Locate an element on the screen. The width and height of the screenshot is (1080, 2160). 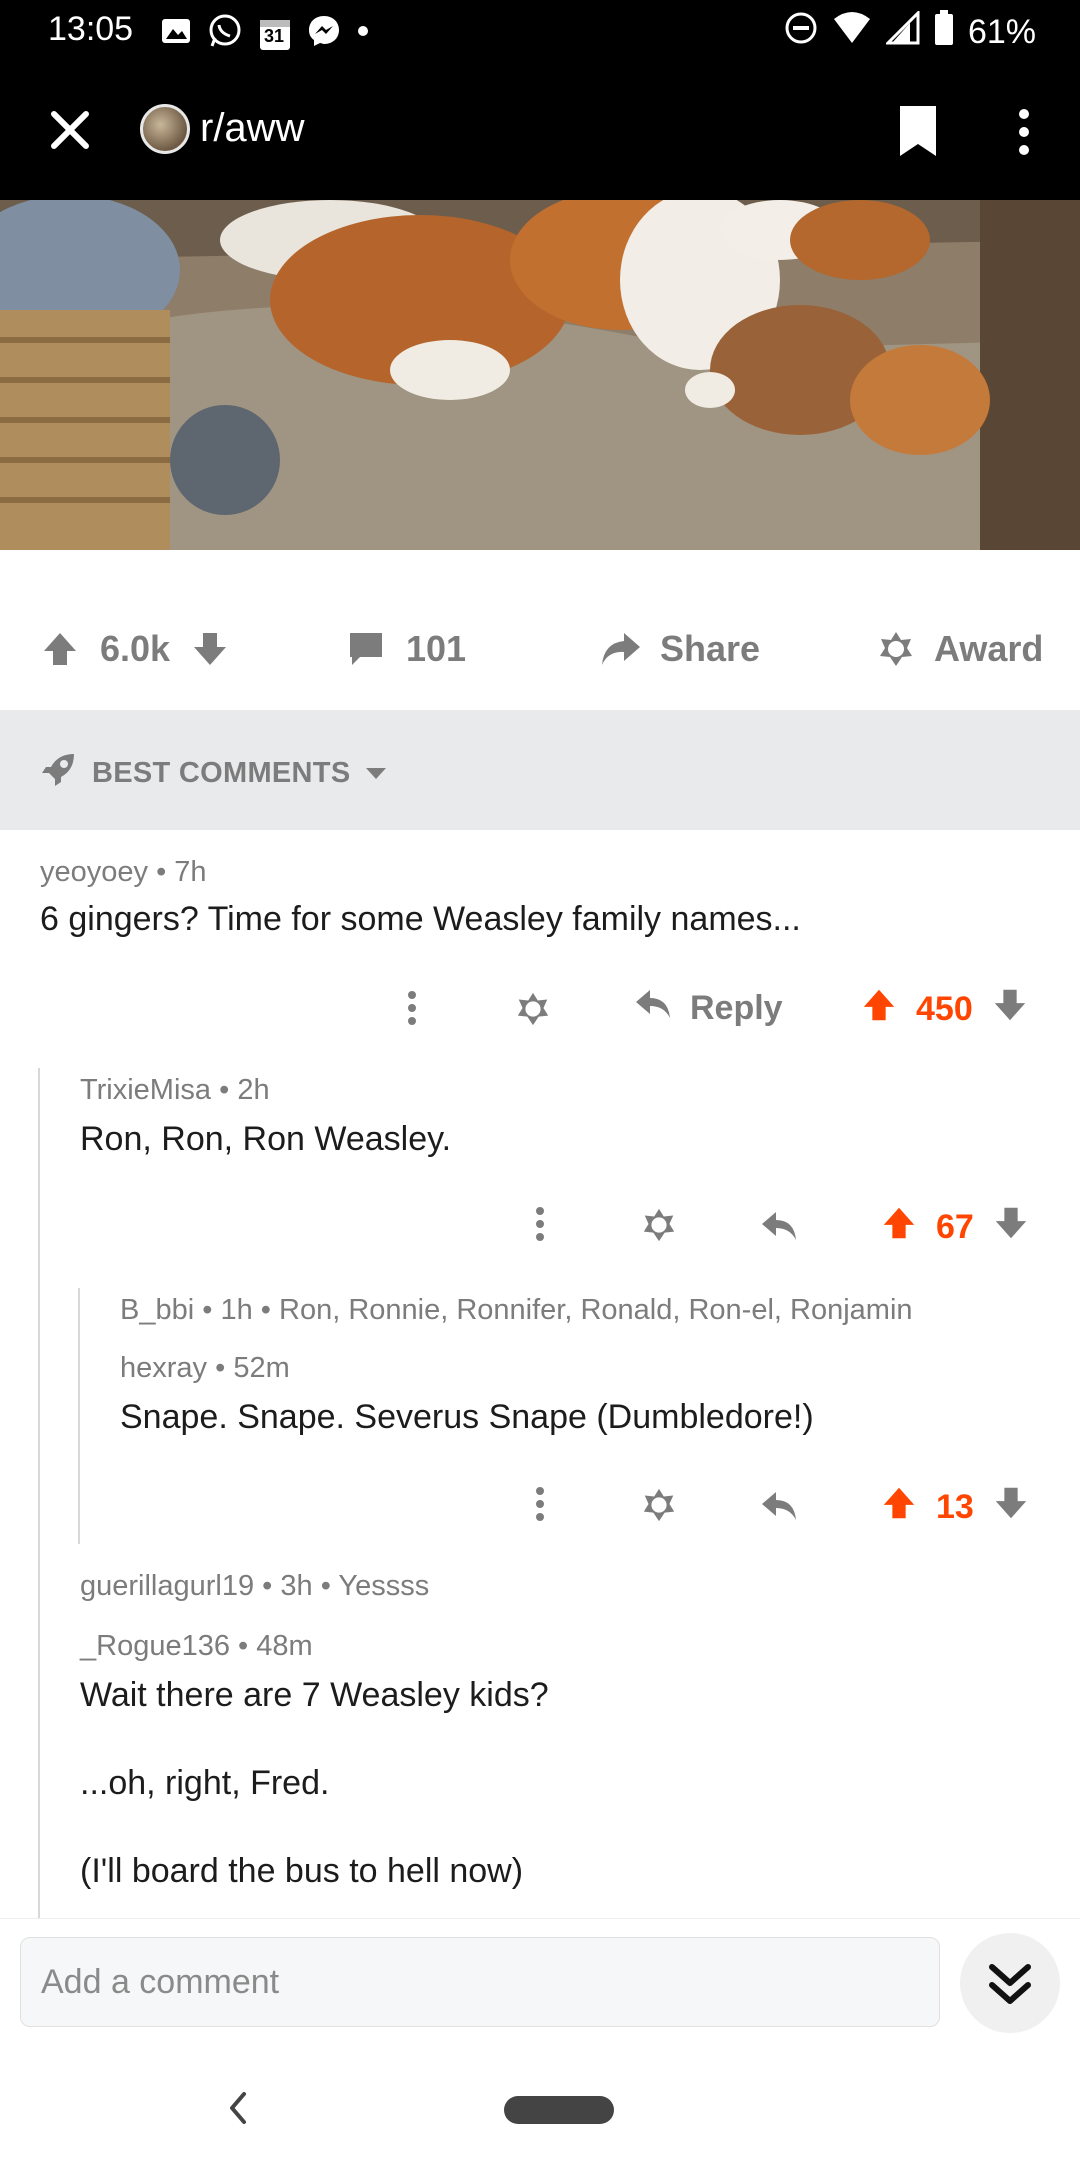
comment-vote-group: 13 is located at coordinates (955, 1507).